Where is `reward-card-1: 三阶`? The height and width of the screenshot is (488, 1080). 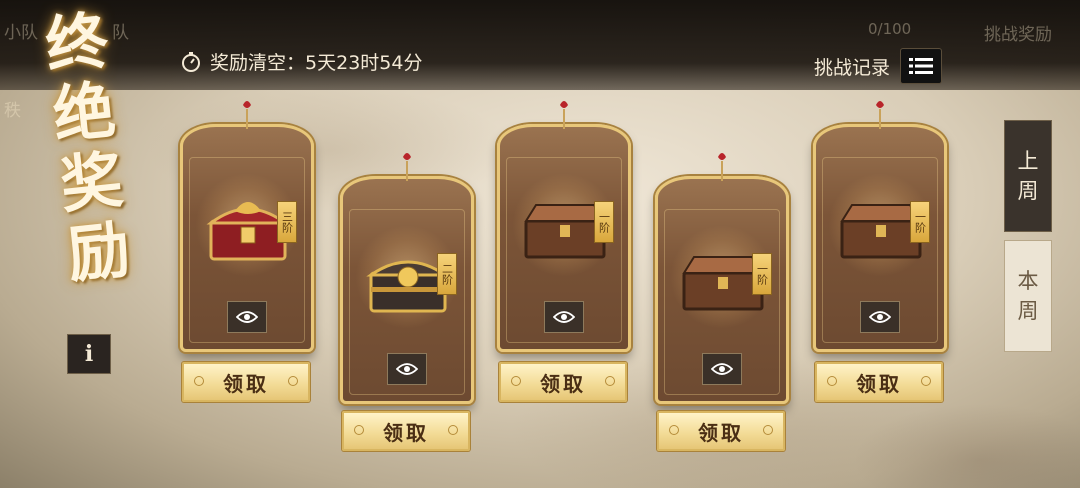 reward-card-1: 三阶 is located at coordinates (247, 226).